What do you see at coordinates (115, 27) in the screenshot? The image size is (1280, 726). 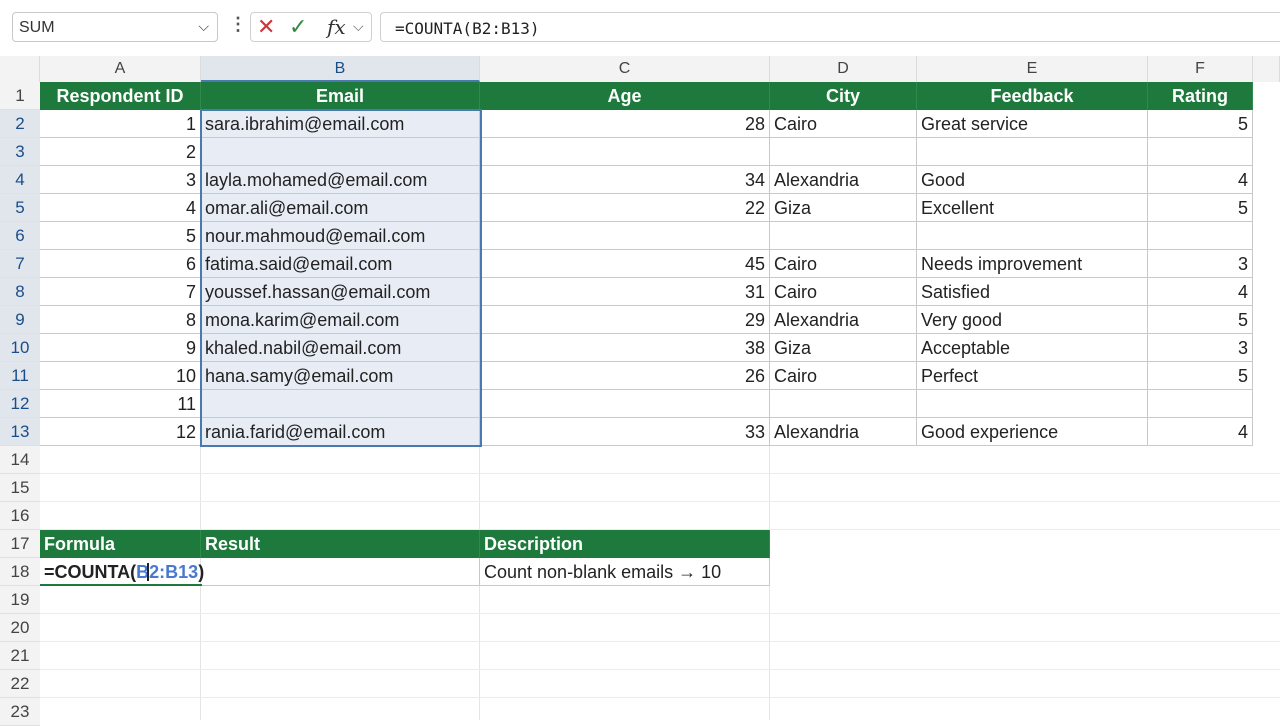 I see `name-box: SUM ⌵` at bounding box center [115, 27].